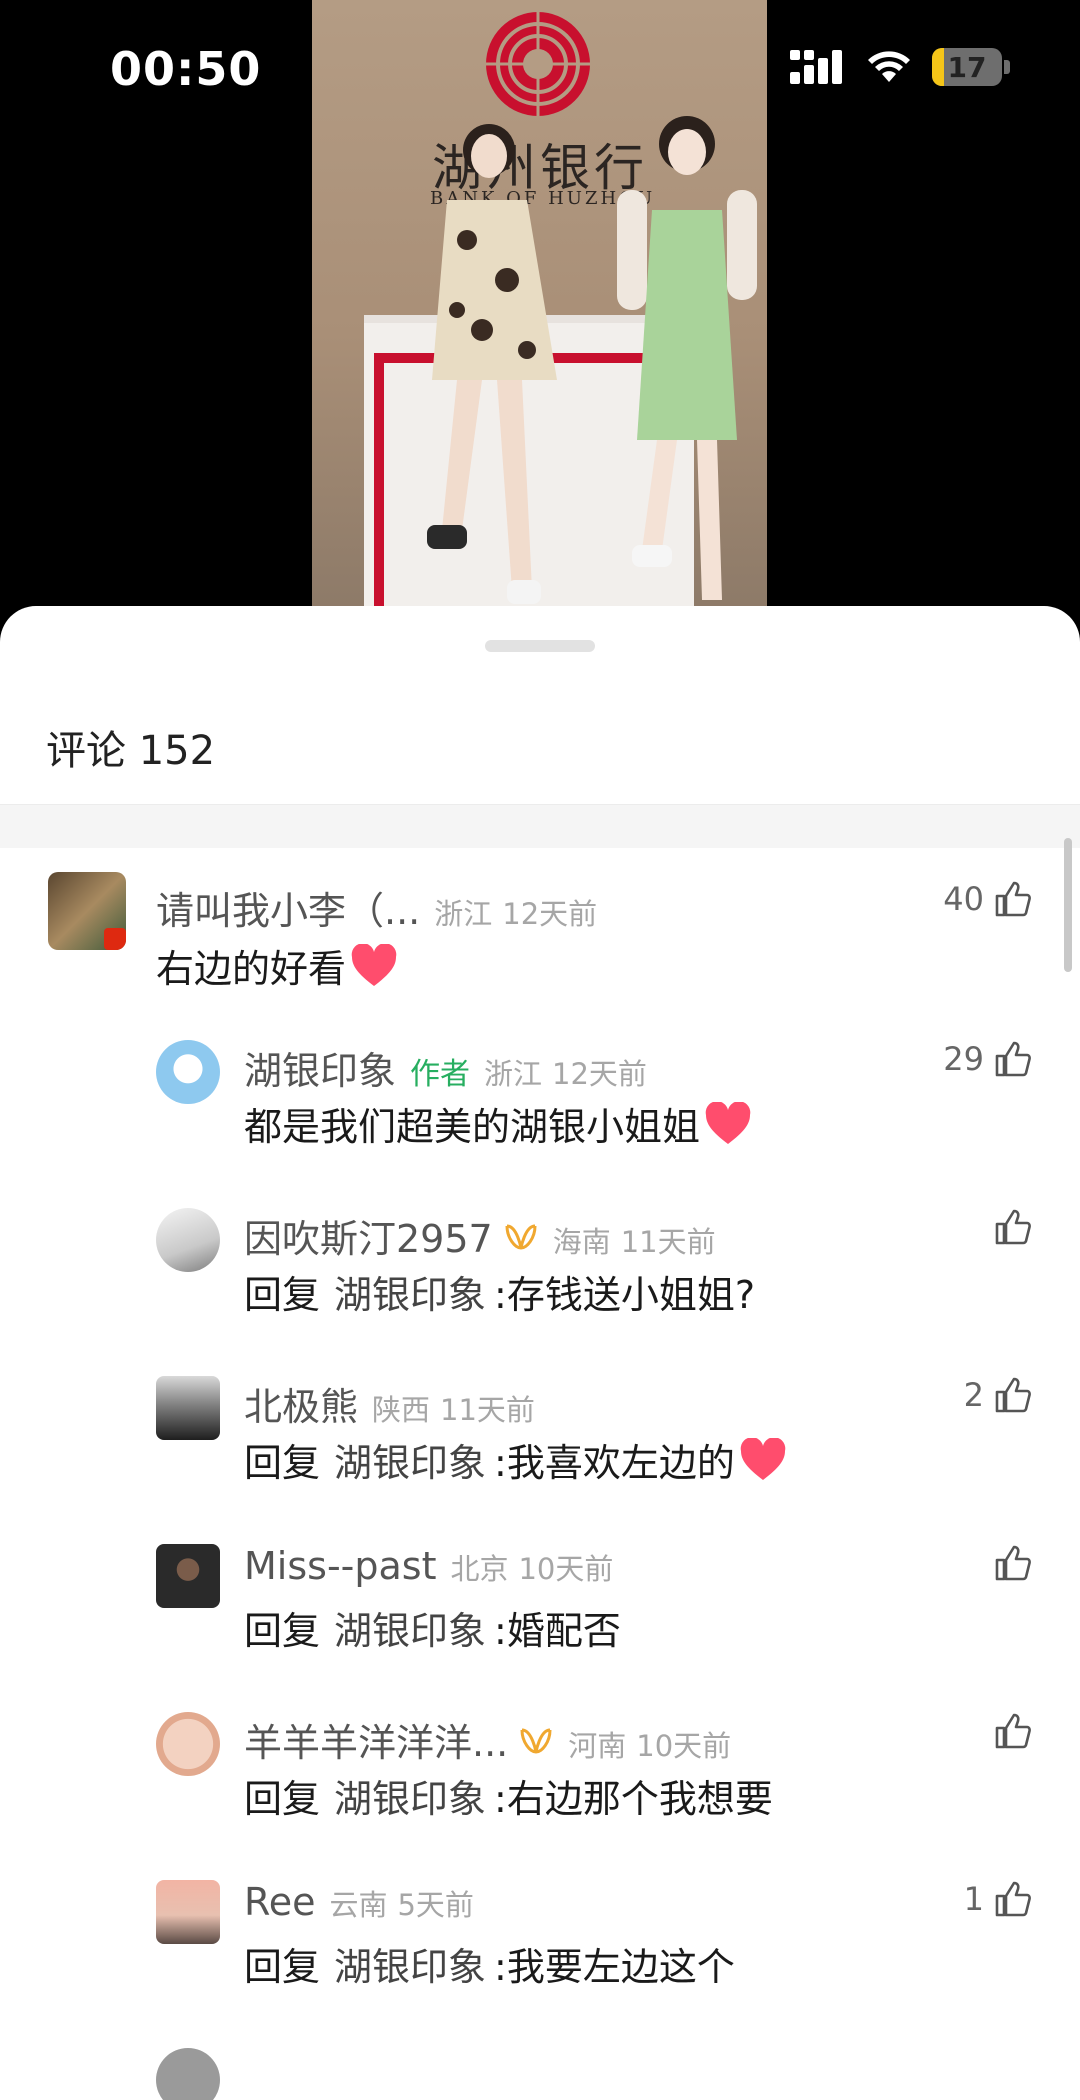  I want to click on signal-icon, so click(816, 67).